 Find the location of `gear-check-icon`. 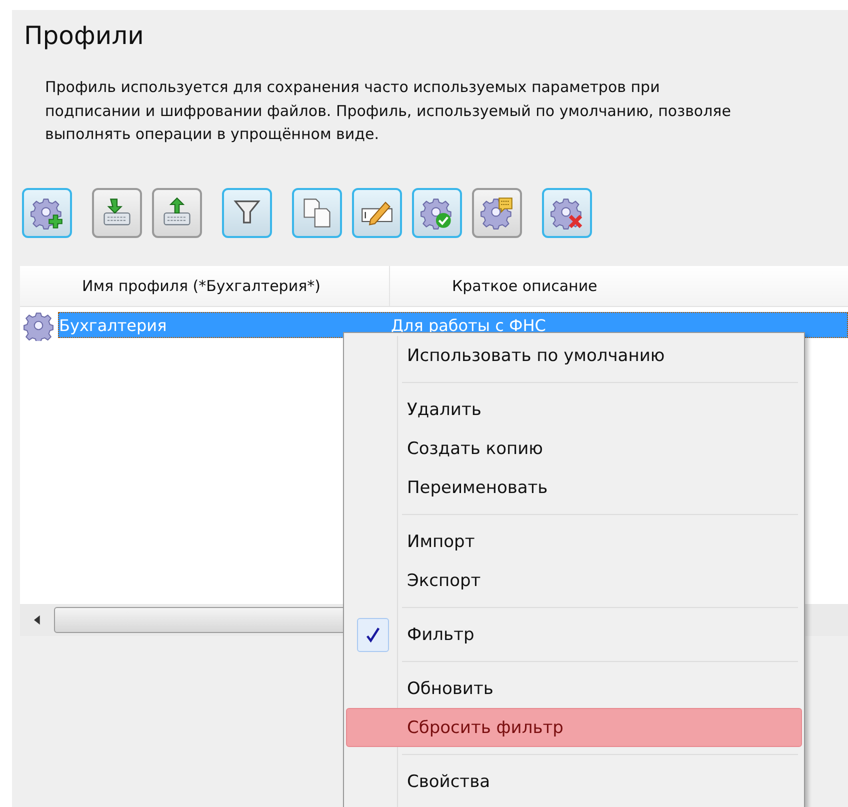

gear-check-icon is located at coordinates (437, 213).